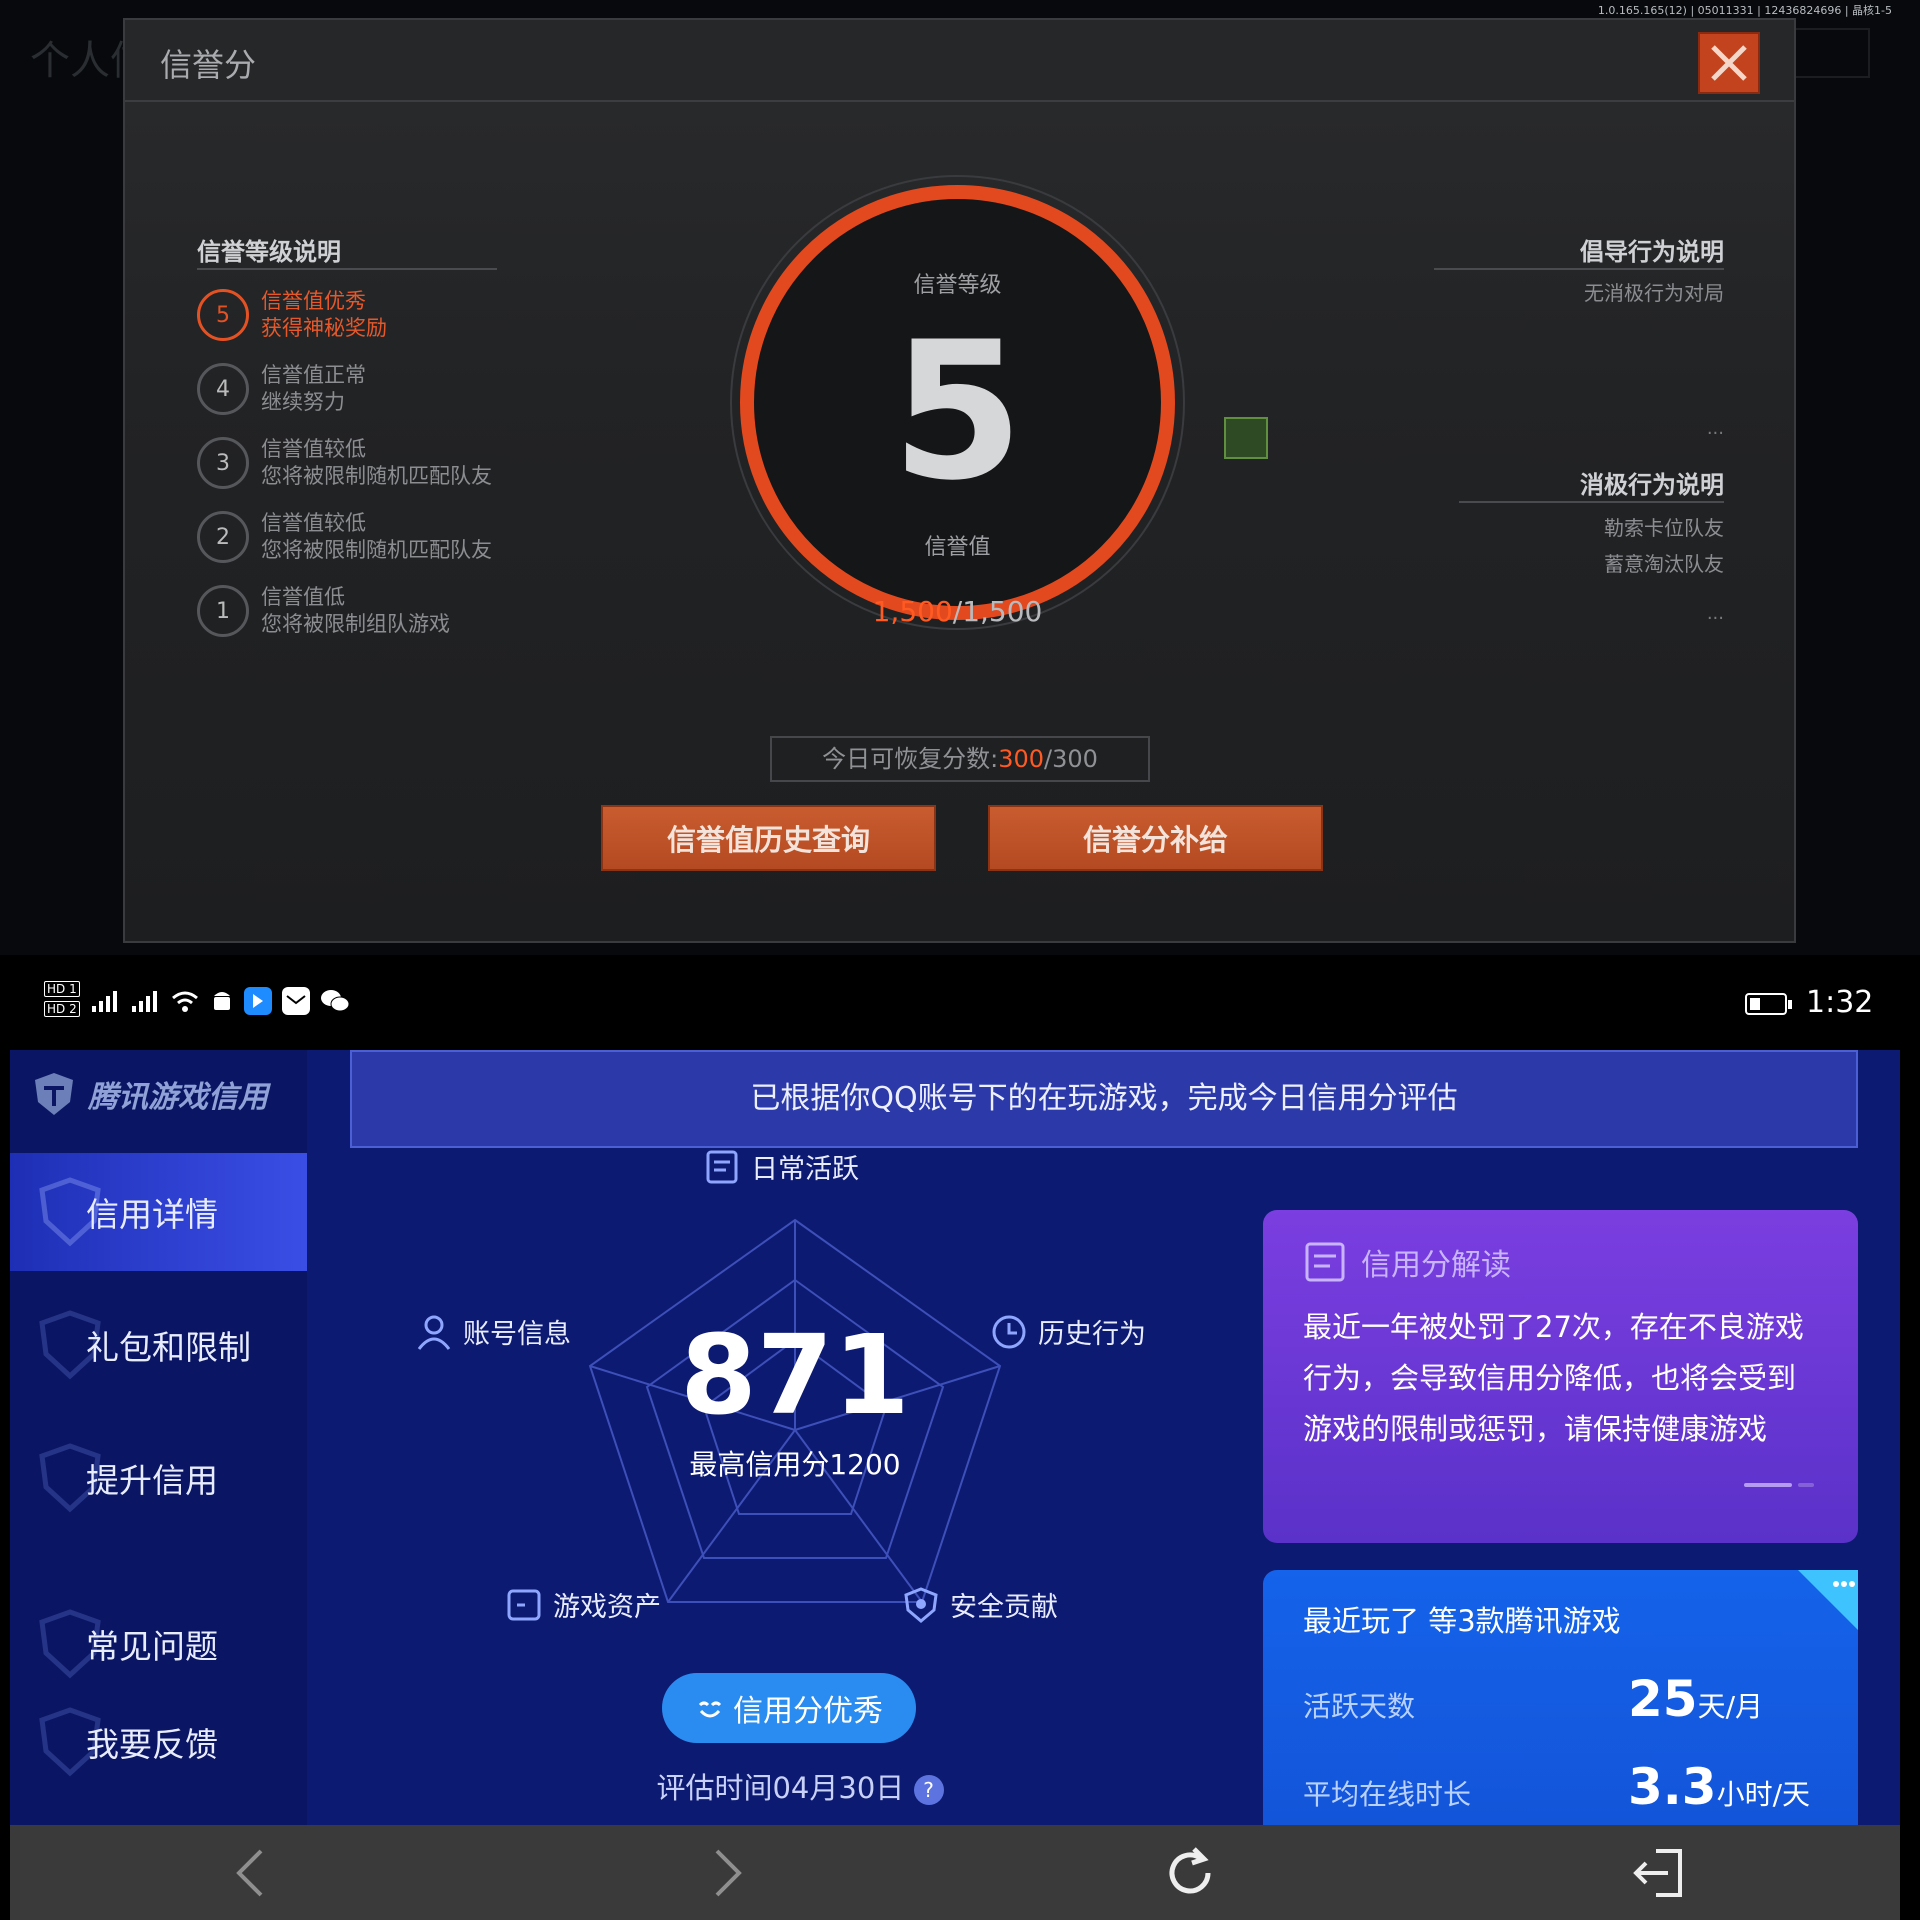  Describe the element at coordinates (62, 989) in the screenshot. I see `hd1-icon: HD 1` at that location.